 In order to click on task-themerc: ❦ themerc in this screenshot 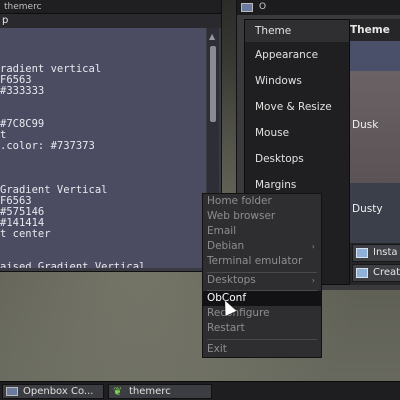, I will do `click(160, 391)`.